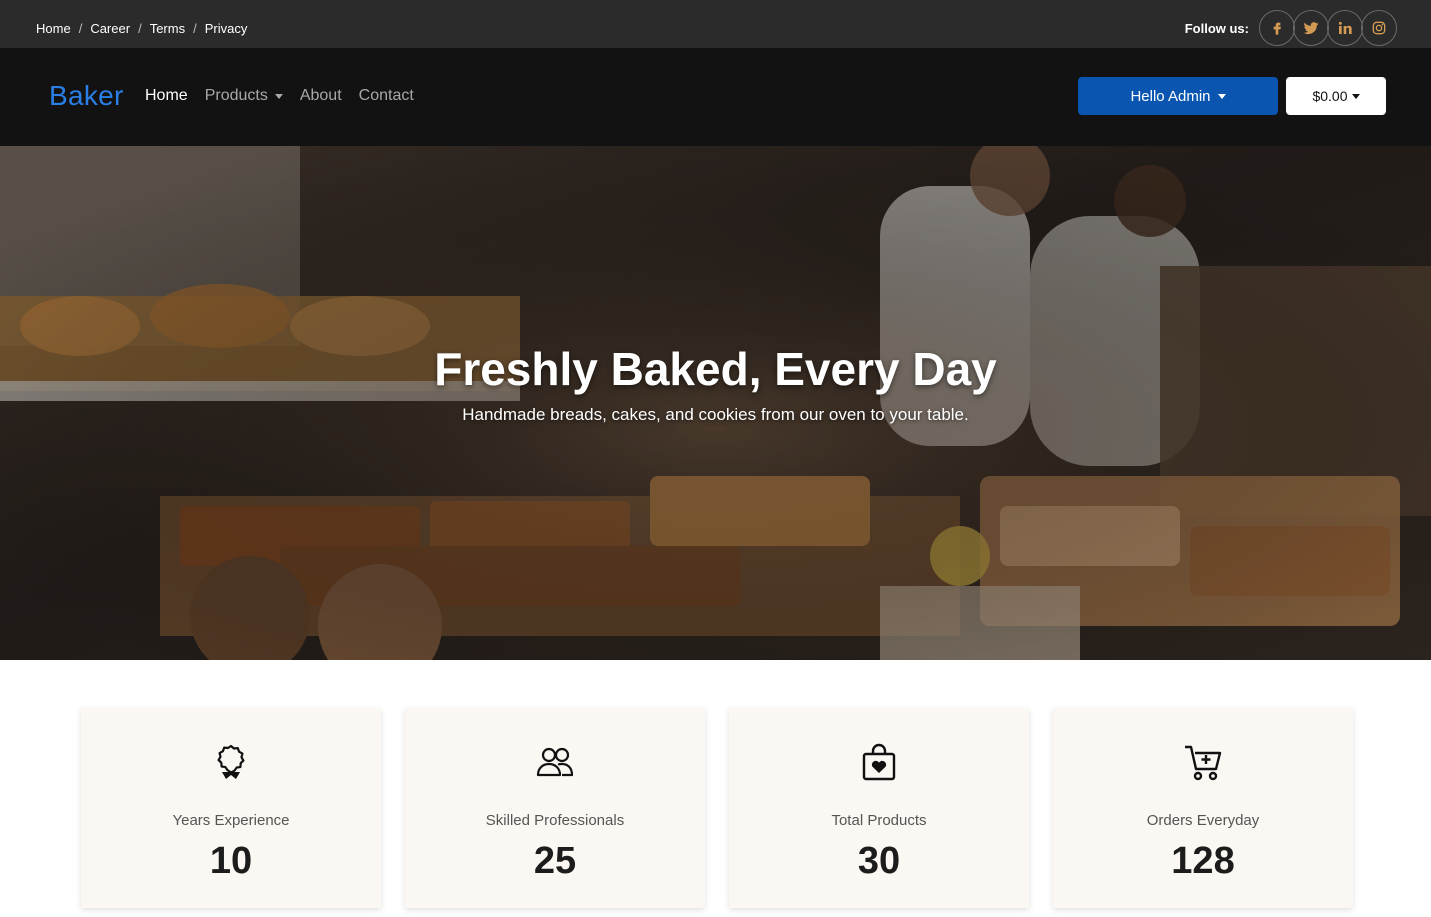  I want to click on nav-home-label: Home, so click(166, 95).